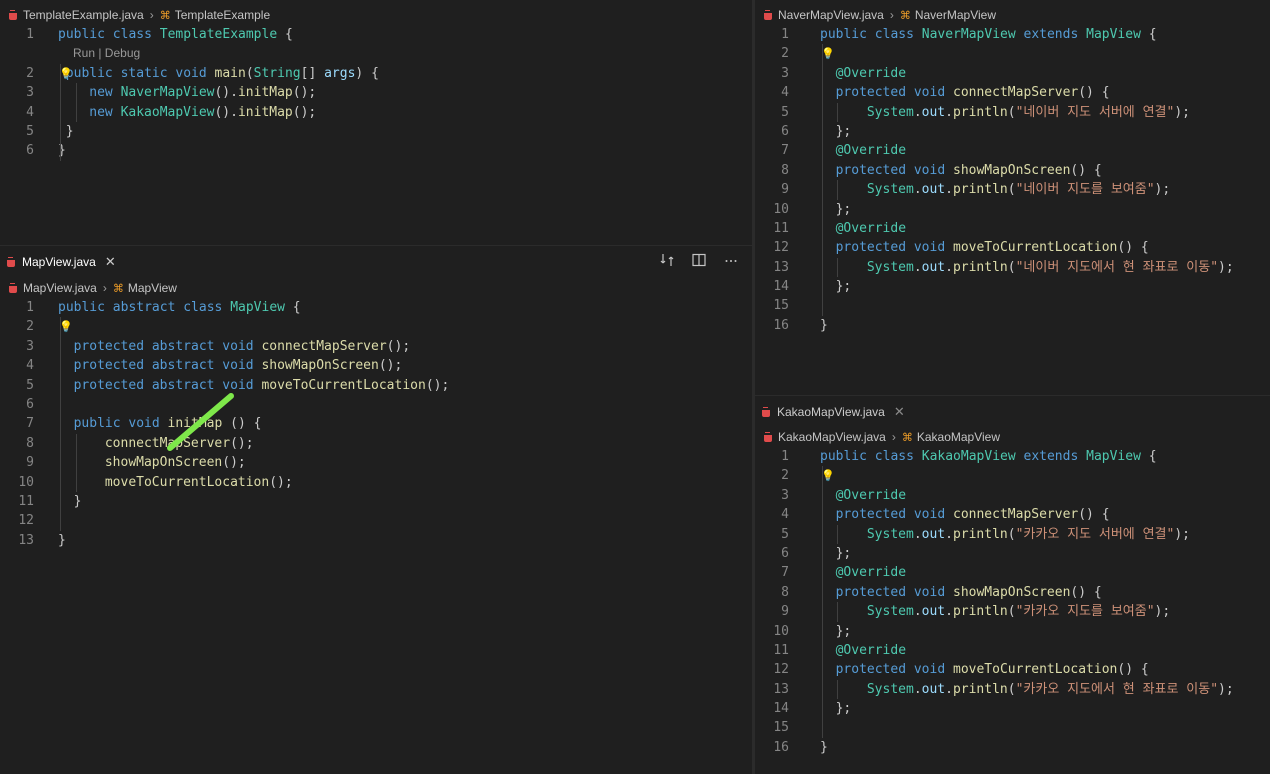 Image resolution: width=1270 pixels, height=774 pixels. Describe the element at coordinates (1012, 612) in the screenshot. I see `code-line: 9 System.out.println("카카오 지도를 보여줌");` at that location.